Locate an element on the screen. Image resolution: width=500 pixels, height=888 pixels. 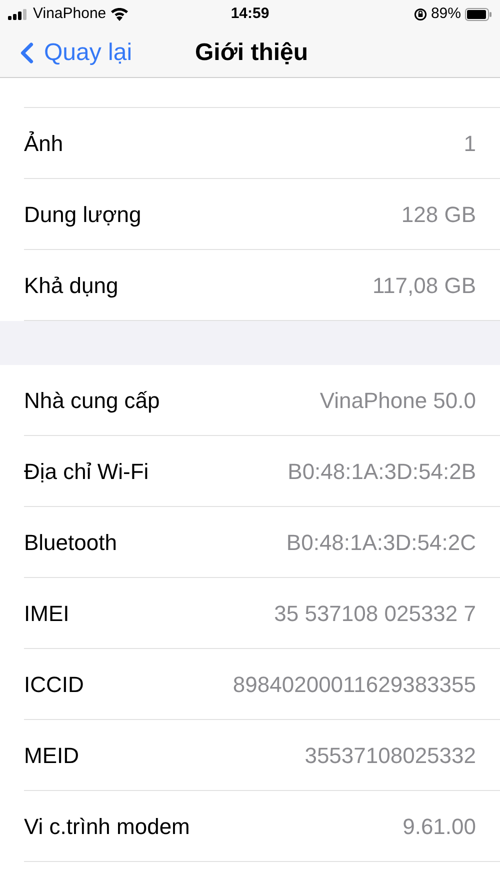
row-value: B0:48:1A:3D:54:2B is located at coordinates (382, 472).